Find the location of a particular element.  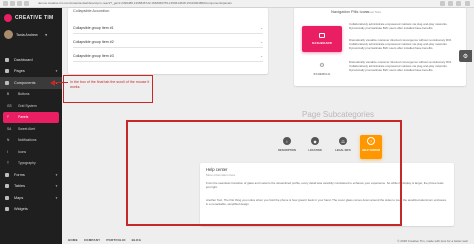

accordion-title: Collapsible Accordion is located at coordinates (91, 11).